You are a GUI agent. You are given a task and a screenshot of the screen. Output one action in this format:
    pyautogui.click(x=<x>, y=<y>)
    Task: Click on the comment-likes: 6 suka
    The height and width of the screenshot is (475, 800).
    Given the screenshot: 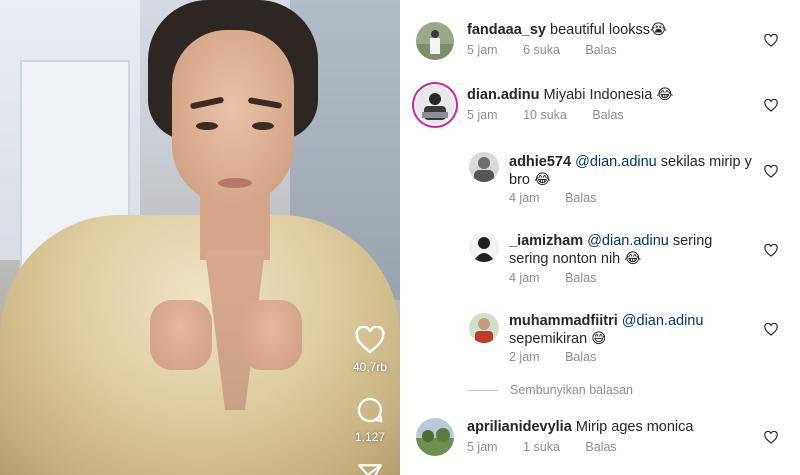 What is the action you would take?
    pyautogui.click(x=541, y=50)
    